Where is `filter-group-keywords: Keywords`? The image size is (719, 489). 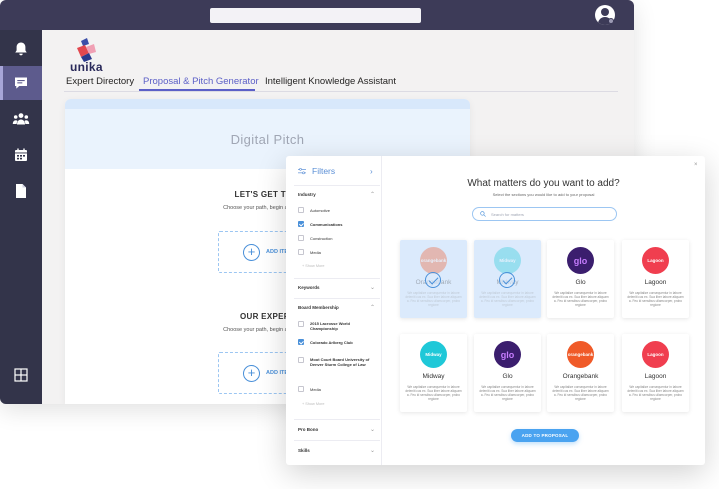
filter-group-keywords: Keywords is located at coordinates (309, 287).